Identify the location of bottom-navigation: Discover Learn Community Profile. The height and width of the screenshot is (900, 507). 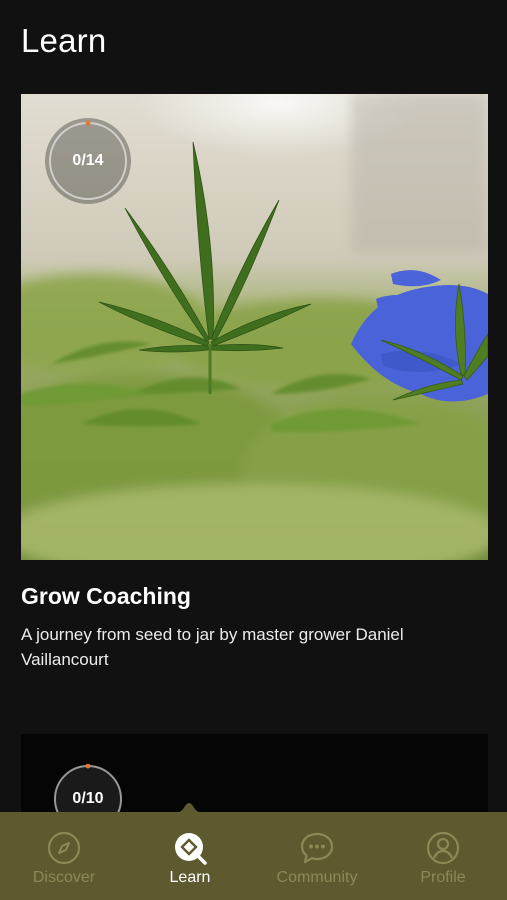
(253, 856).